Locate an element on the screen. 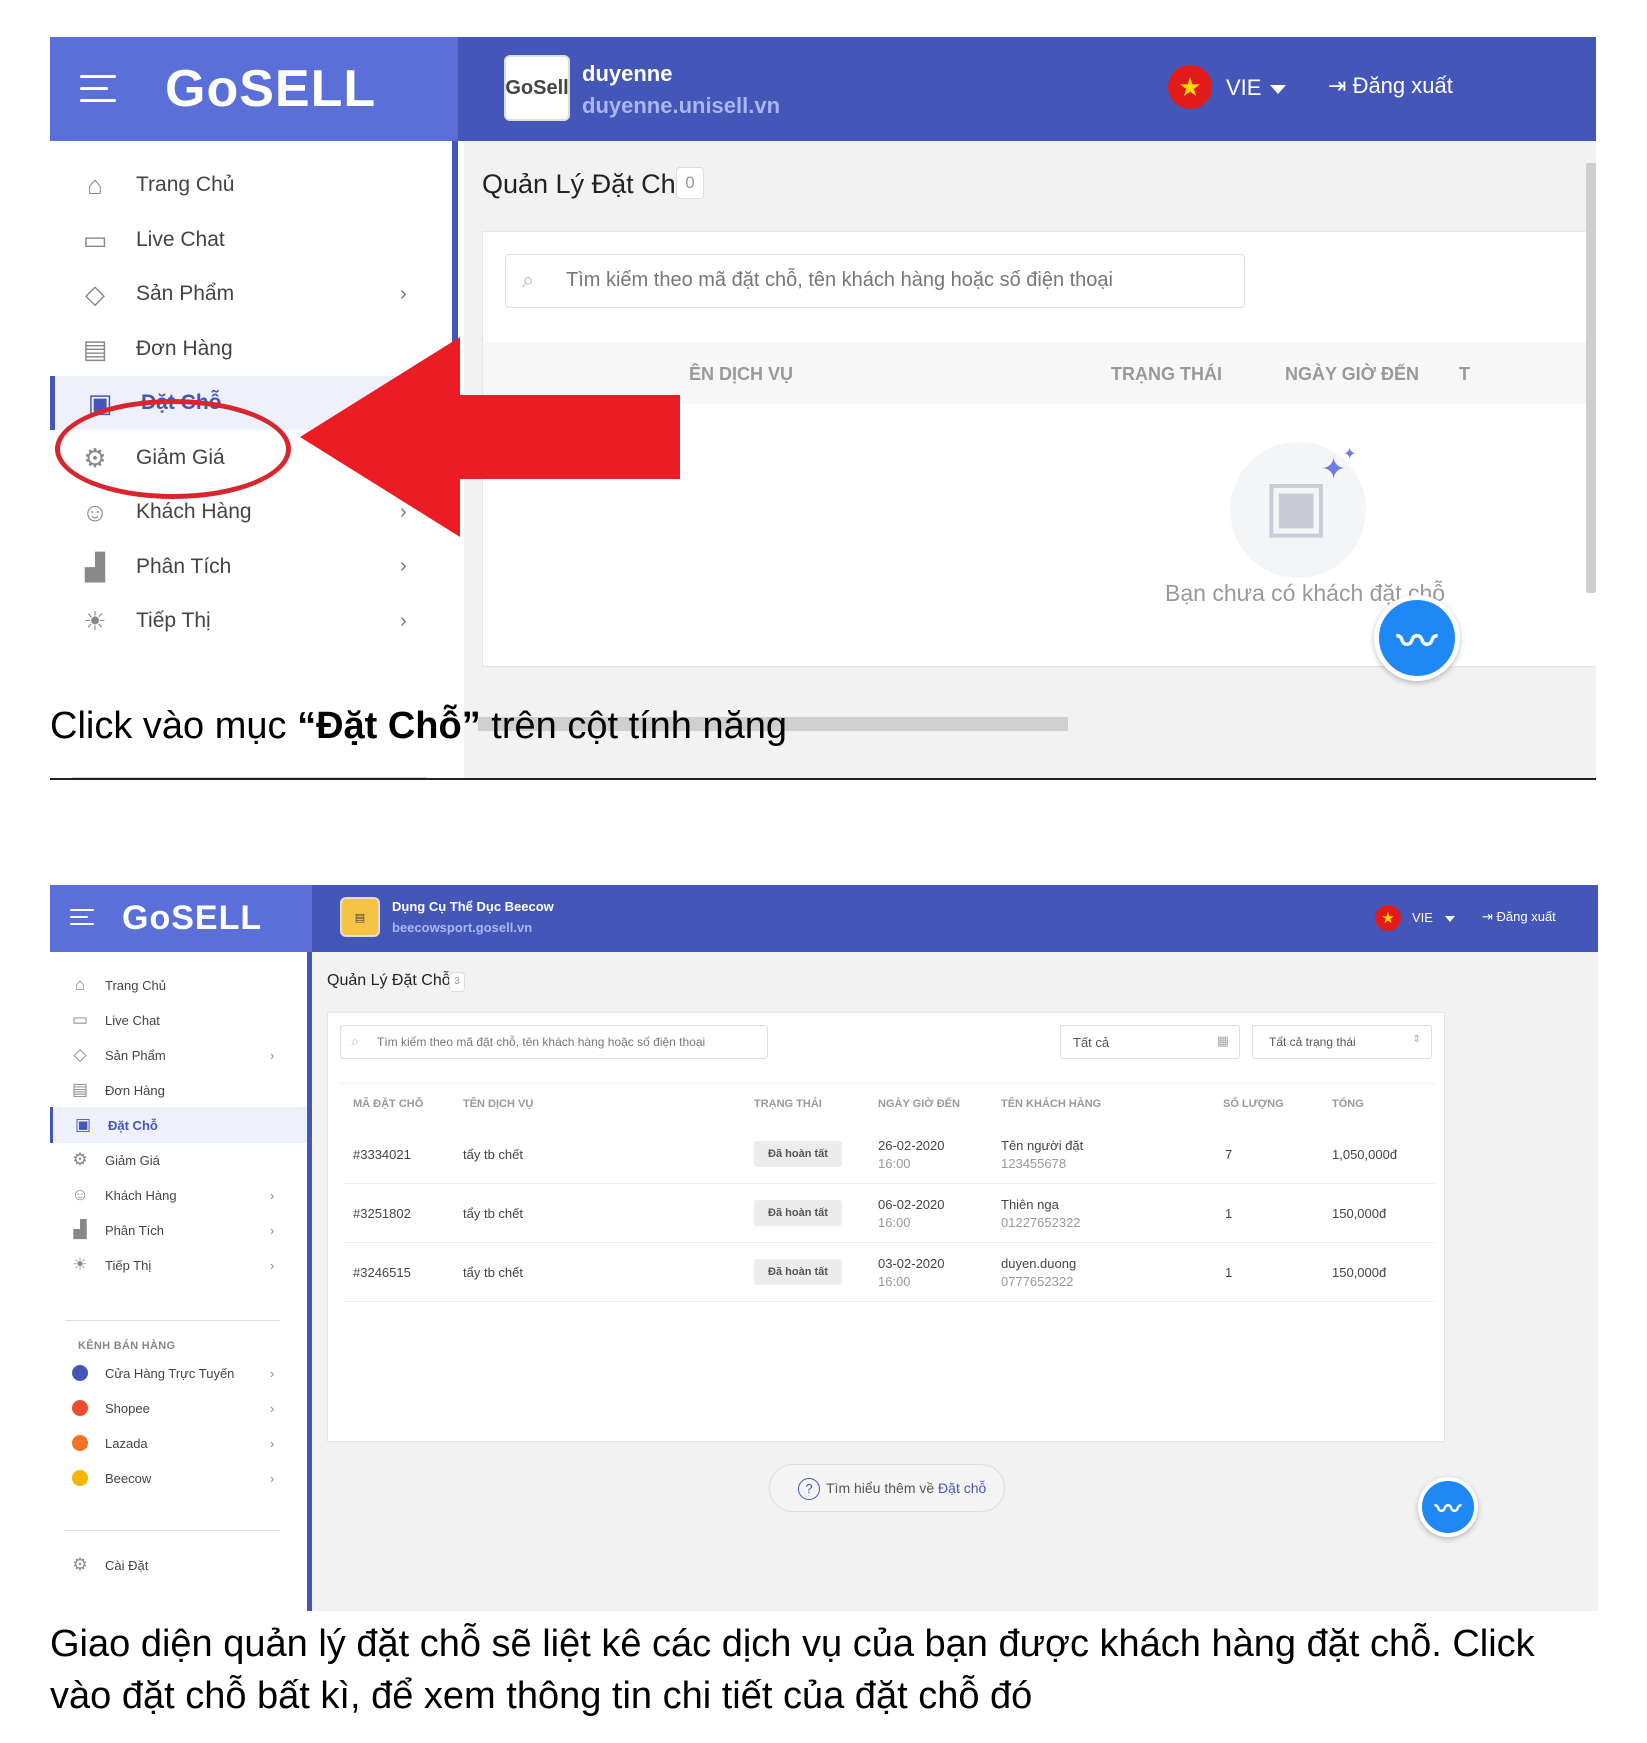 This screenshot has height=1743, width=1647. logo-bar: GoSELL is located at coordinates (254, 89).